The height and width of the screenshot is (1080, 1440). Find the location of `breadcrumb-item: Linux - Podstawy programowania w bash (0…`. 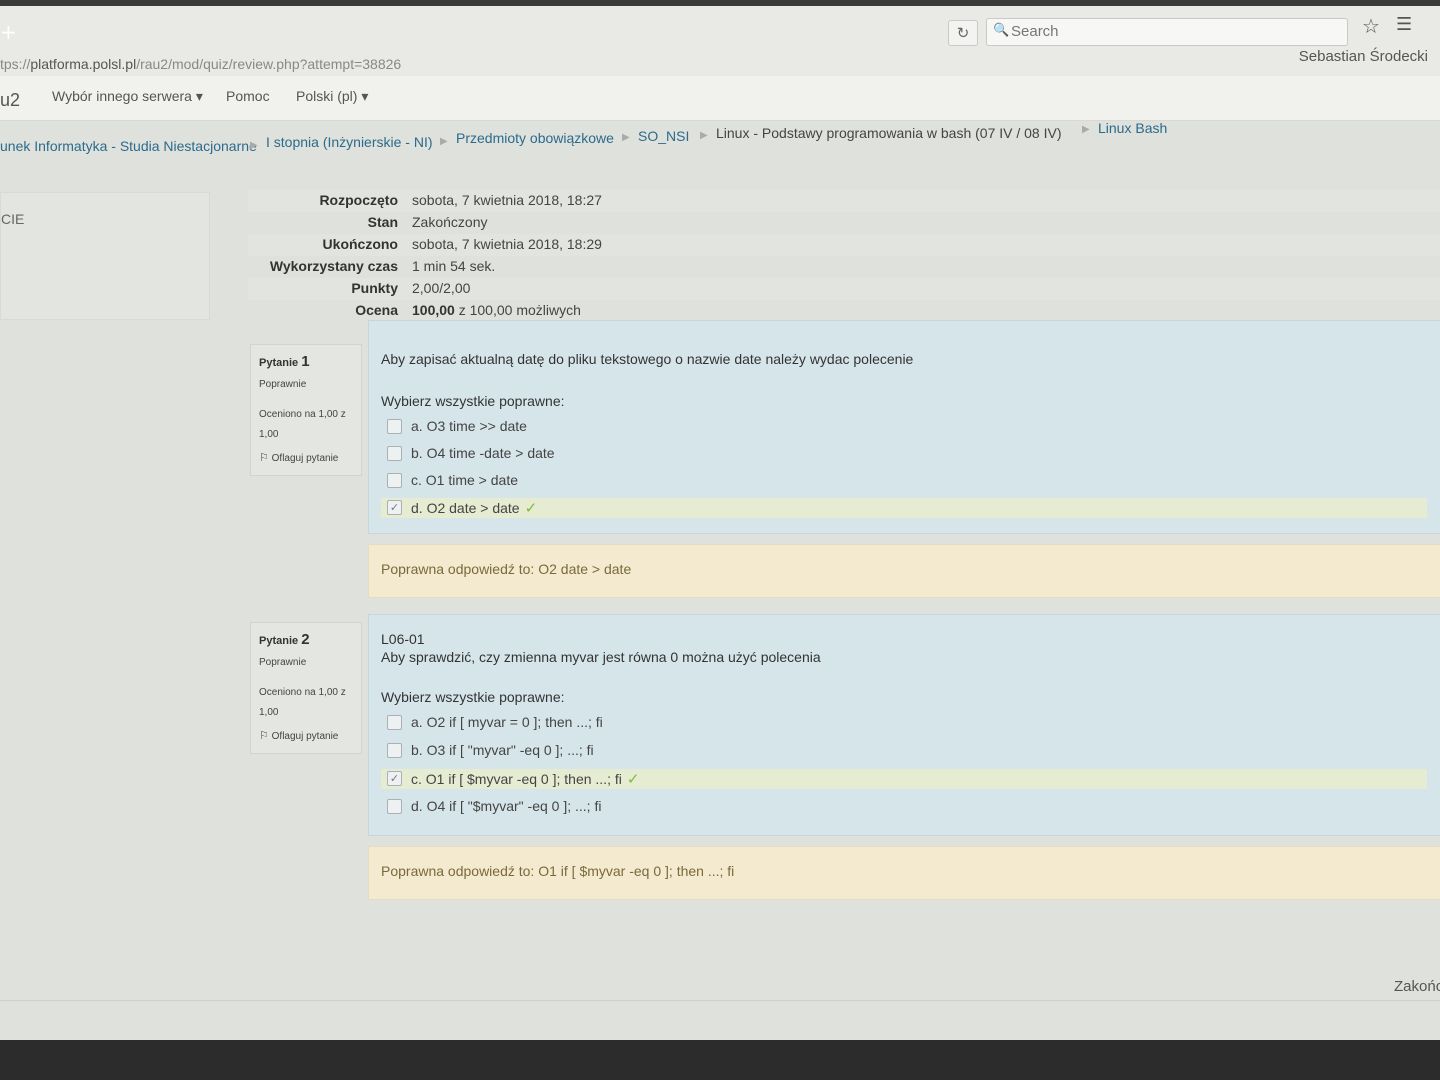

breadcrumb-item: Linux - Podstawy programowania w bash (0… is located at coordinates (889, 133).